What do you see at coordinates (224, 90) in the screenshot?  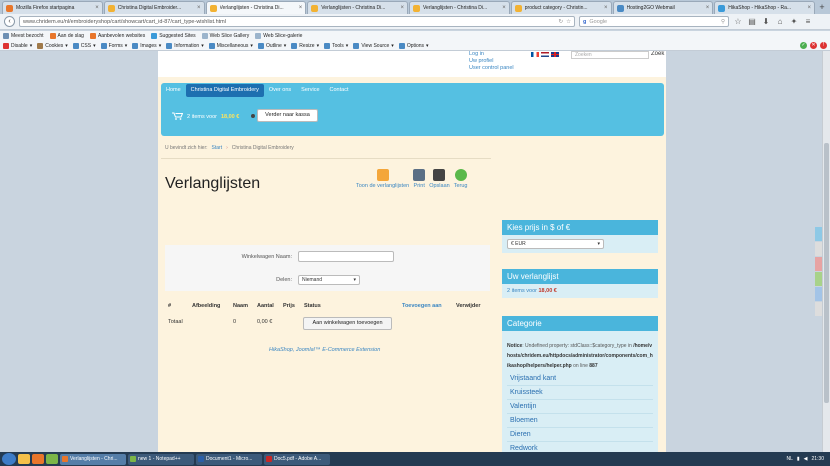 I see `menu-item: Christina Digital Embroidery` at bounding box center [224, 90].